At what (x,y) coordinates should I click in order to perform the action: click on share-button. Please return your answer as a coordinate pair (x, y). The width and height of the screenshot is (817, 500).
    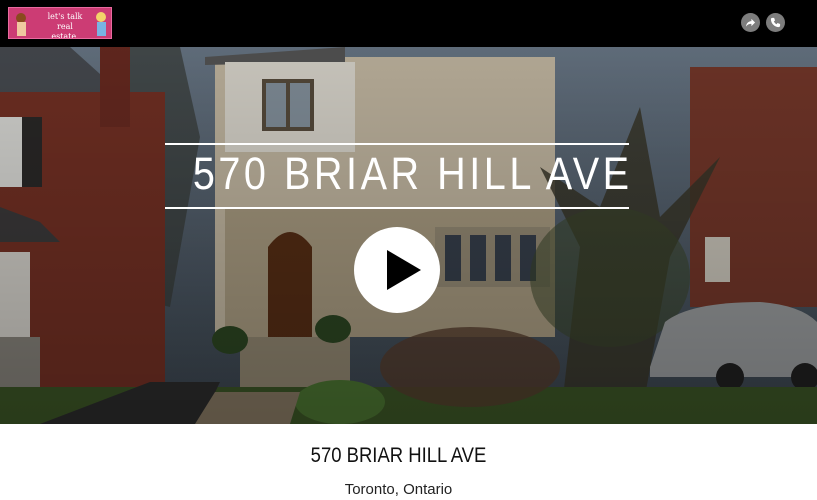
    Looking at the image, I should click on (750, 22).